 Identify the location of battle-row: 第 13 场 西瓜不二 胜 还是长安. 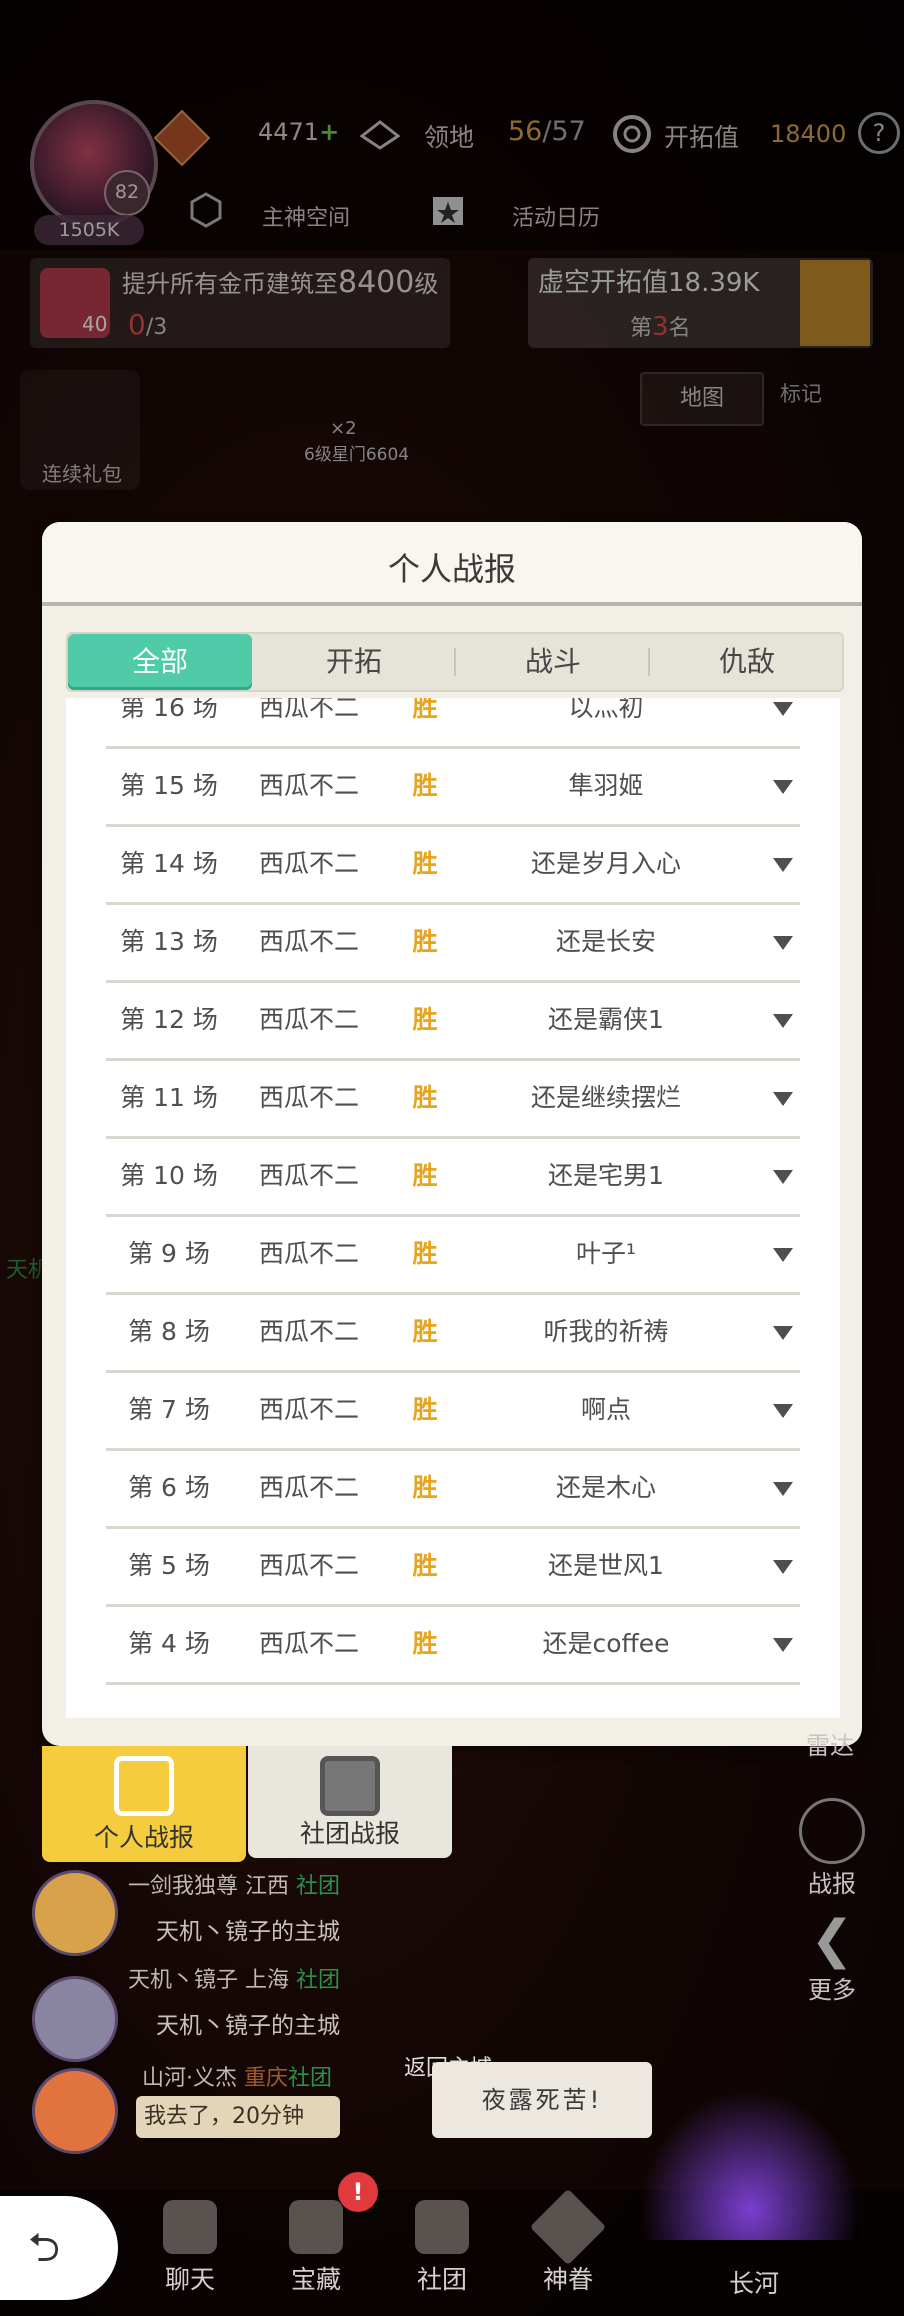
(453, 943).